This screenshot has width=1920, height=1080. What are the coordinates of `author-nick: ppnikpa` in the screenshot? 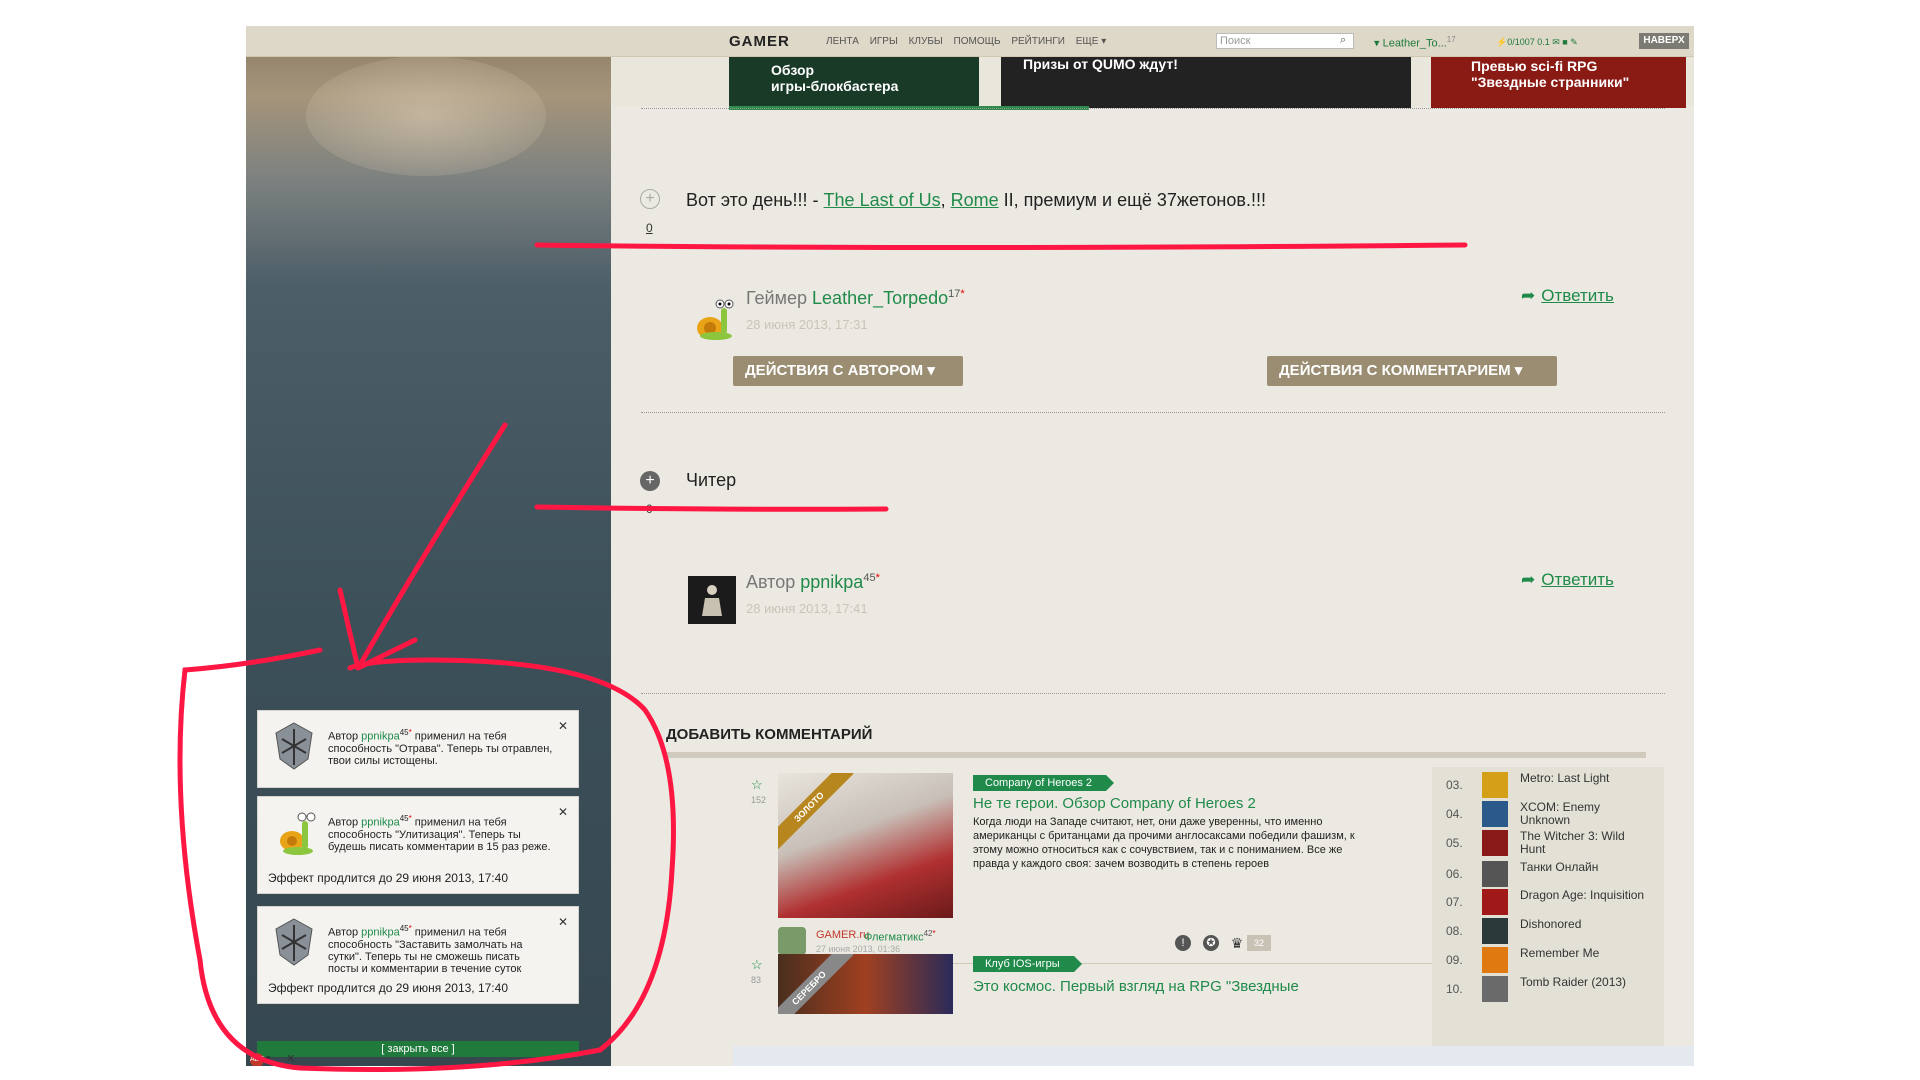 It's located at (831, 582).